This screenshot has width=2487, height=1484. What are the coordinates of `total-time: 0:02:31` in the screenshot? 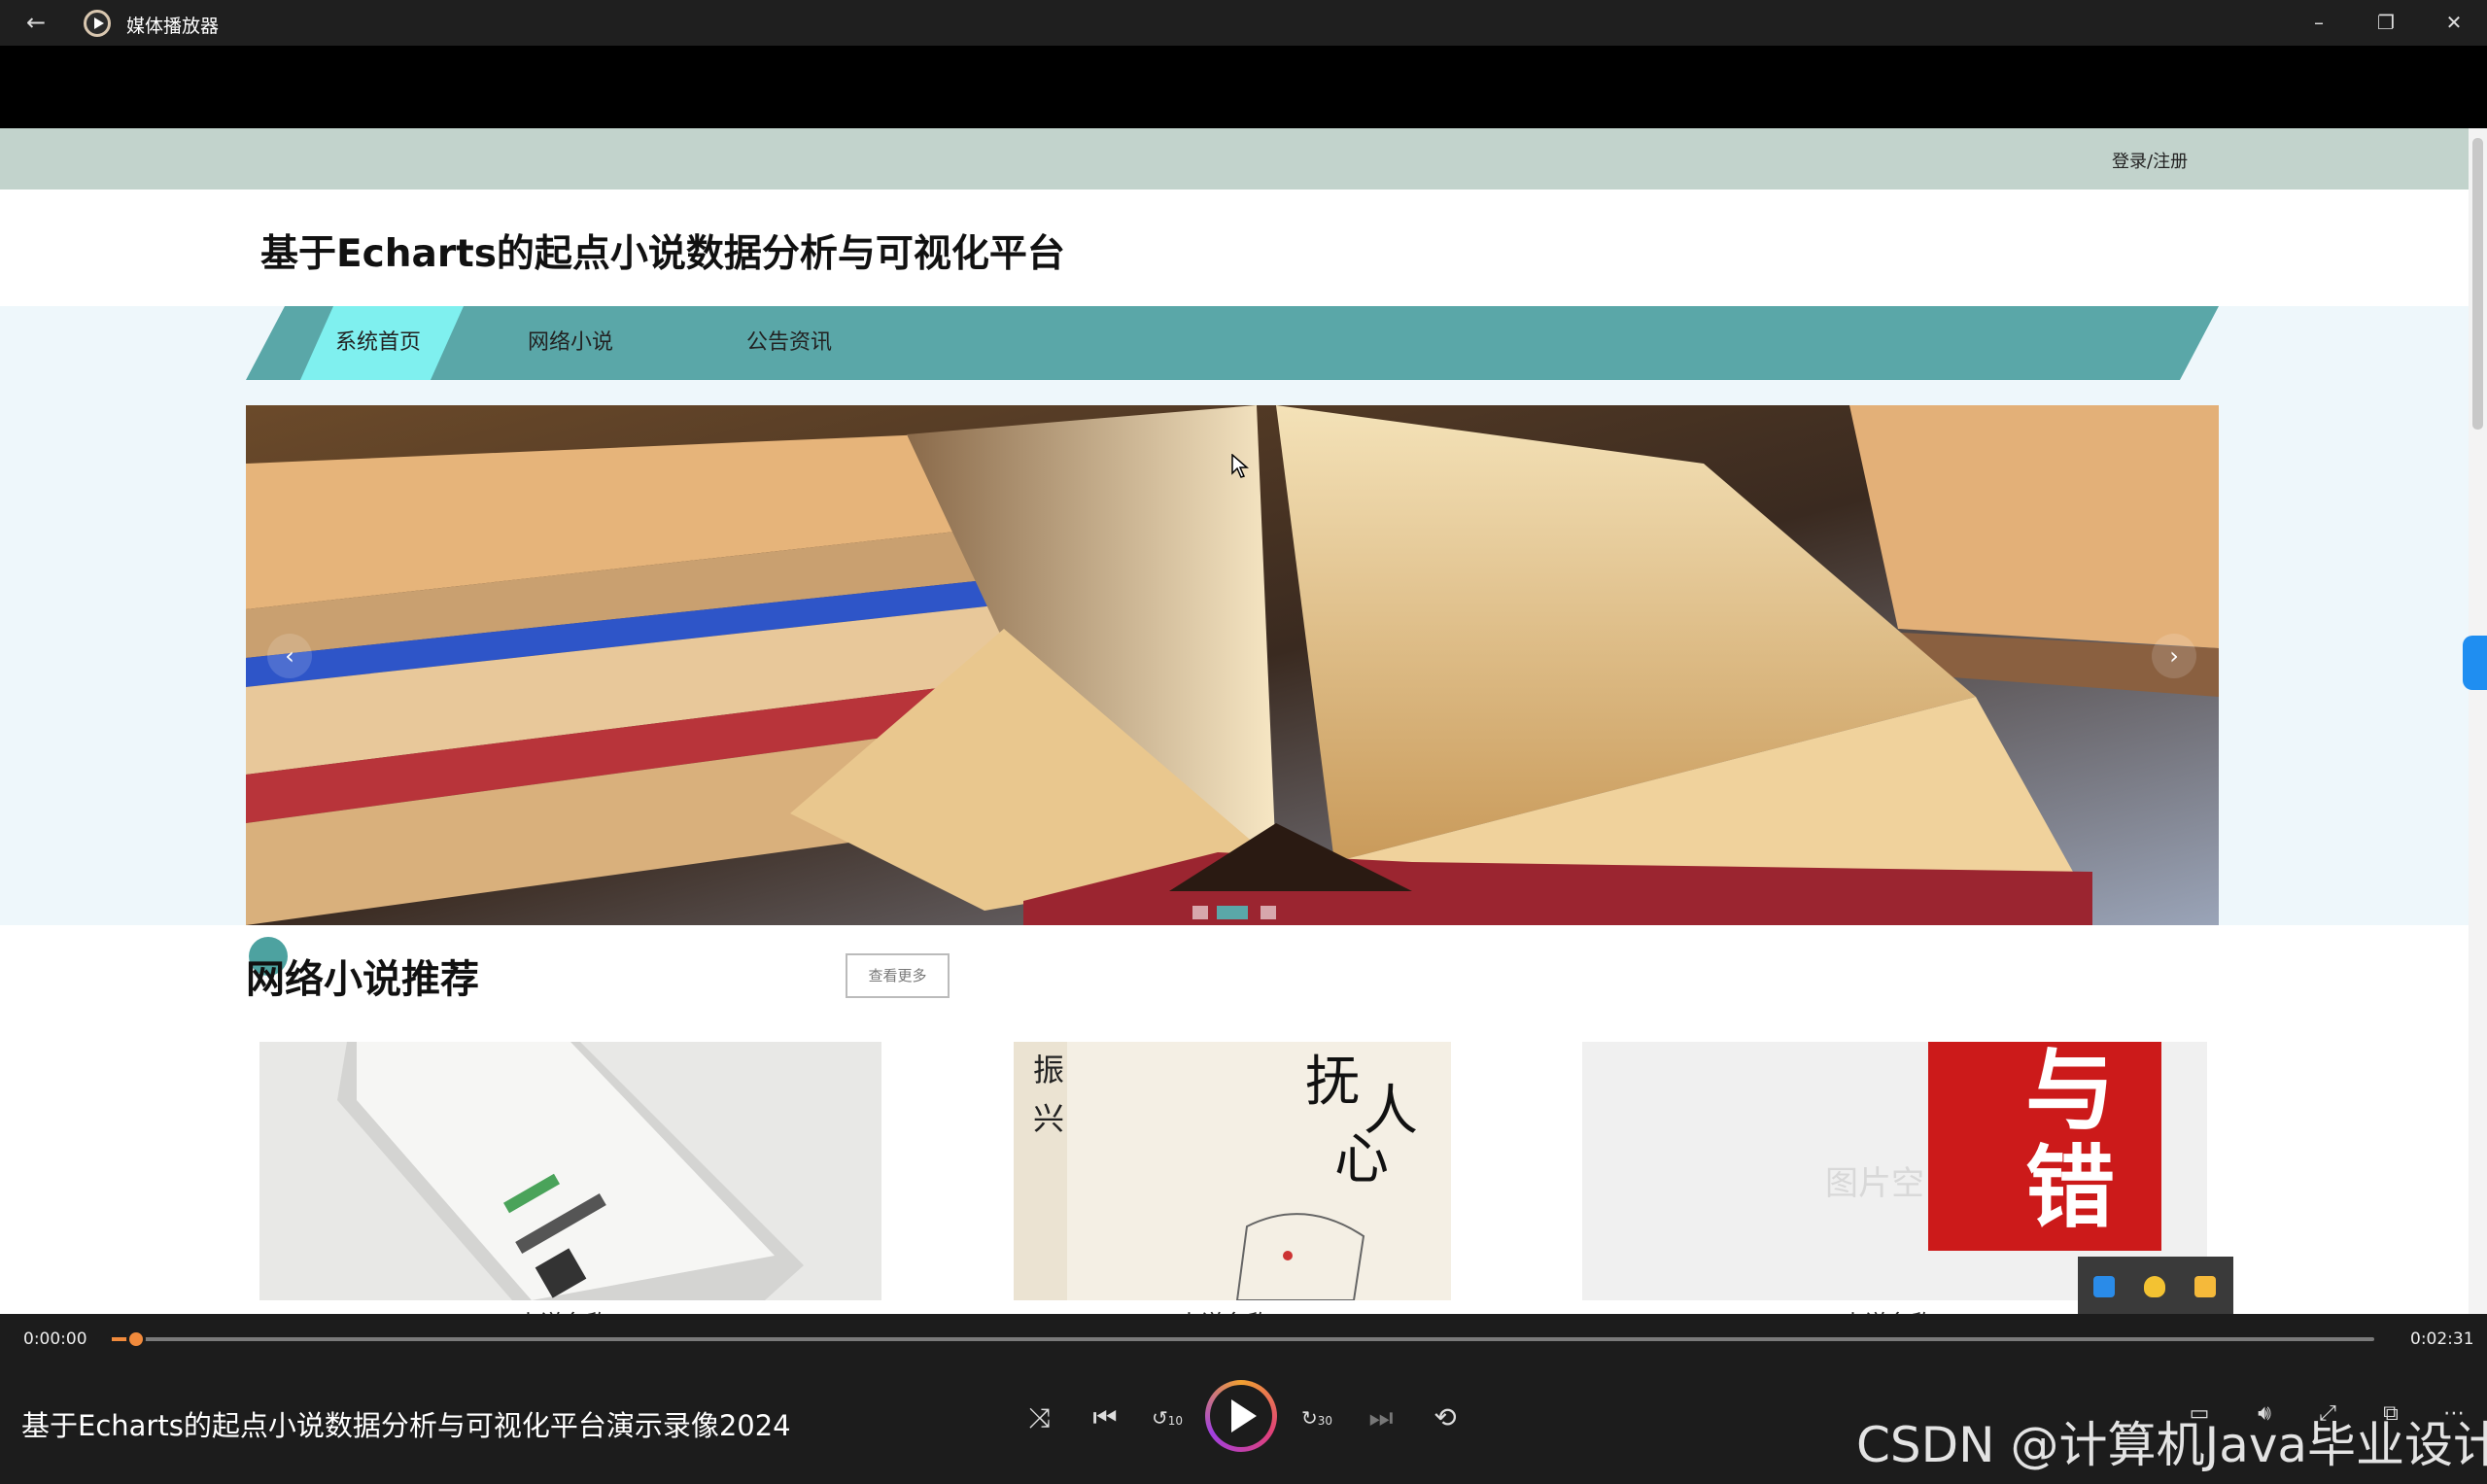 It's located at (2442, 1339).